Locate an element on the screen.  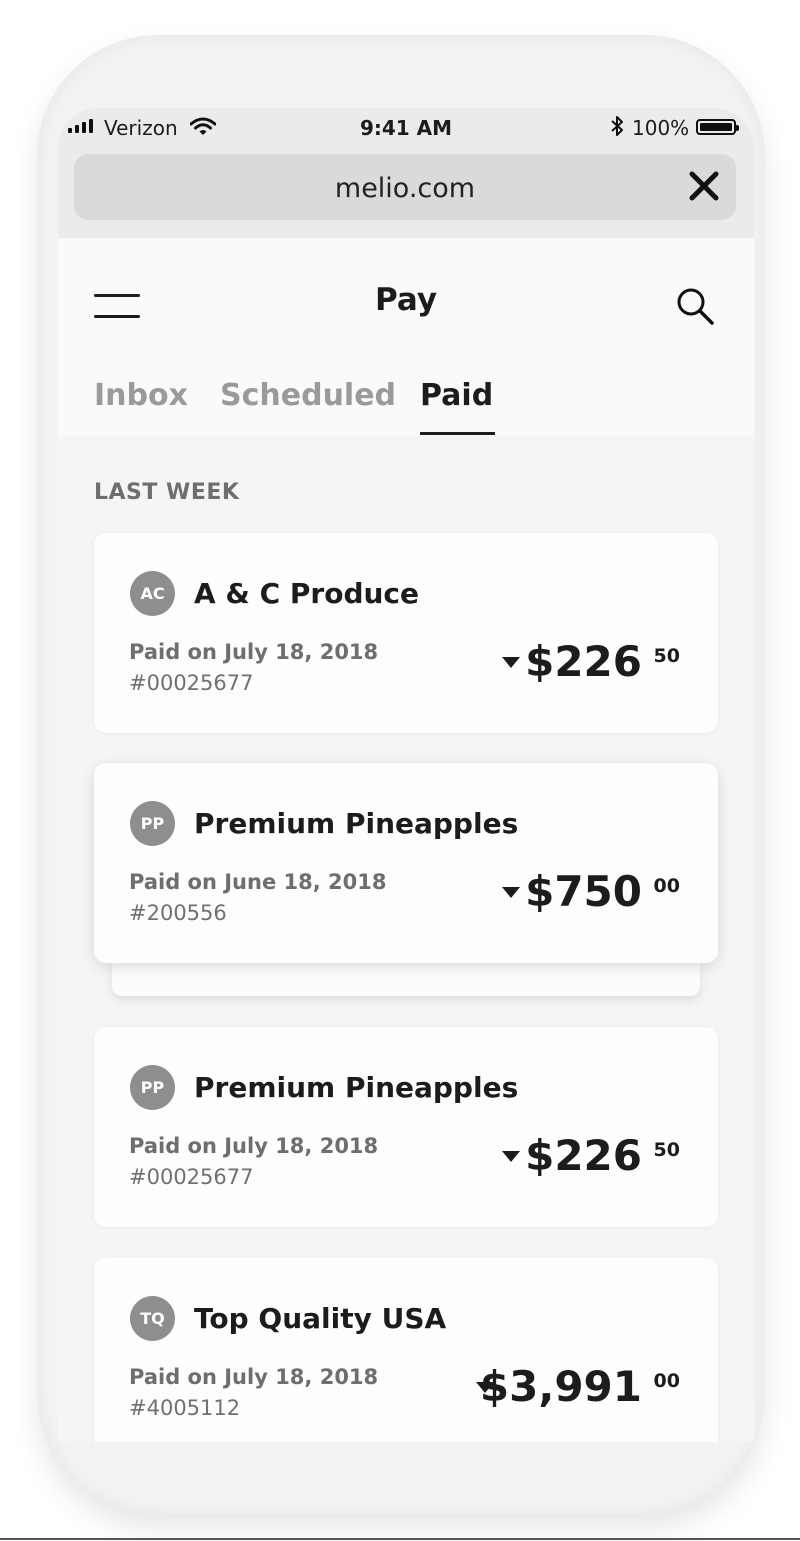
vendor-name: A & C Produce is located at coordinates (307, 593).